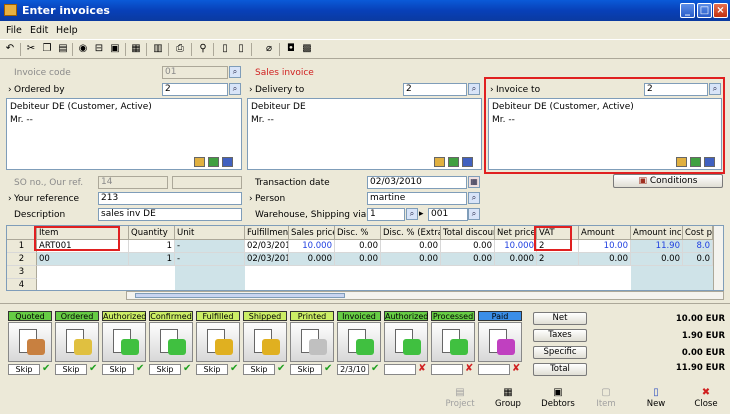  Describe the element at coordinates (657, 233) in the screenshot. I see `col-header: Amount incl` at that location.